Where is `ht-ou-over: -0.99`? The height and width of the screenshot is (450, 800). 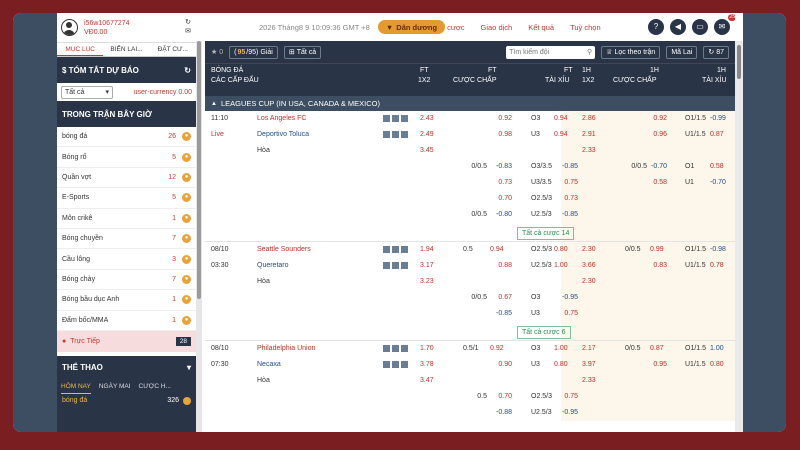
ht-ou-over: -0.99 is located at coordinates (718, 118).